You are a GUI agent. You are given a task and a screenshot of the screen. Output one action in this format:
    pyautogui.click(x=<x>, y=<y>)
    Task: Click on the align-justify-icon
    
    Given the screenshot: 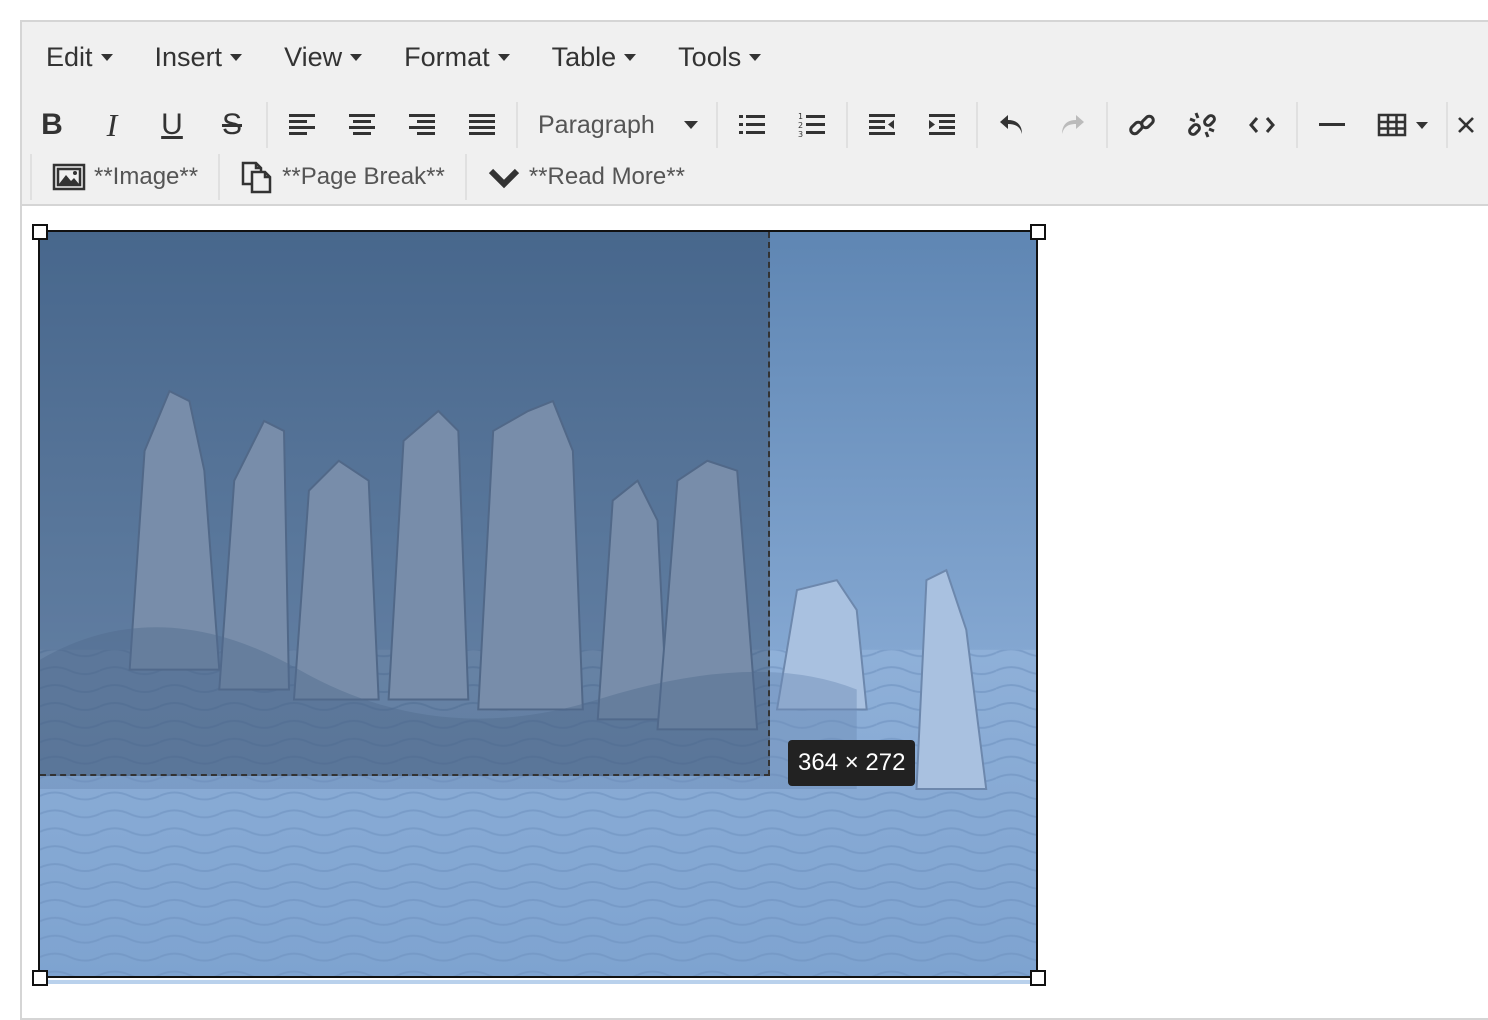 What is the action you would take?
    pyautogui.click(x=482, y=124)
    